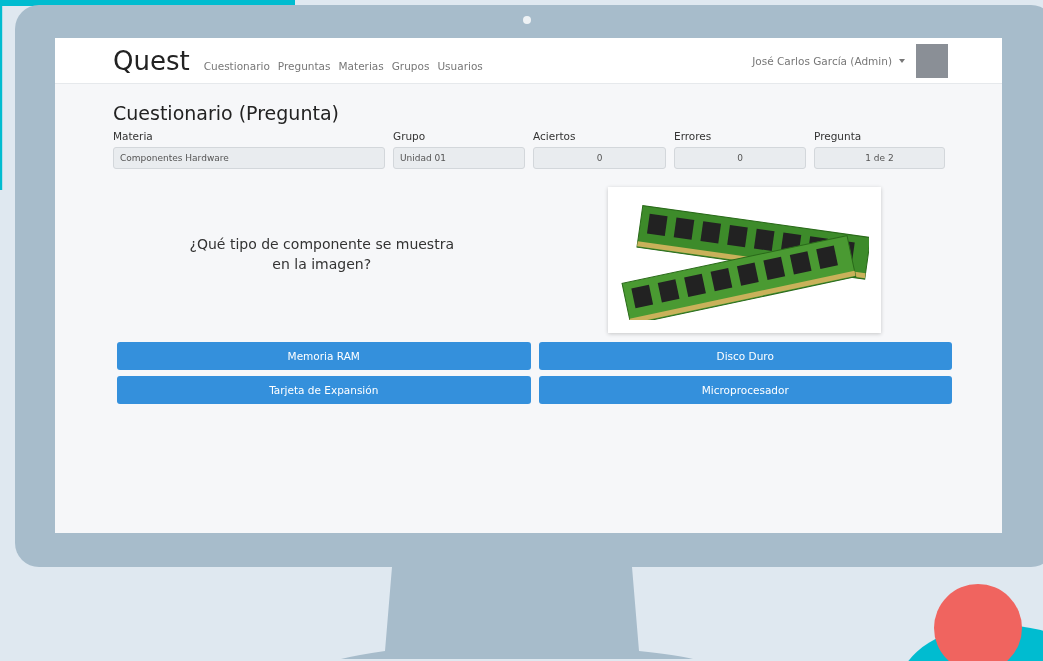 The image size is (1043, 661). Describe the element at coordinates (324, 390) in the screenshot. I see `answer-button: Tarjeta de Expansión` at that location.